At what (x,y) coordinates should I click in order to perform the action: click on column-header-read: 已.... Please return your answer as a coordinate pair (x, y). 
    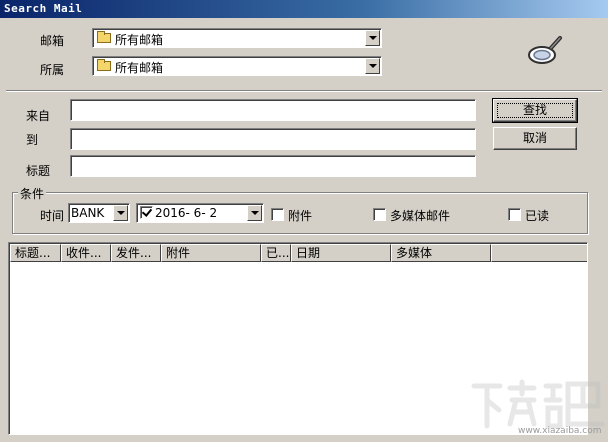
    Looking at the image, I should click on (276, 253).